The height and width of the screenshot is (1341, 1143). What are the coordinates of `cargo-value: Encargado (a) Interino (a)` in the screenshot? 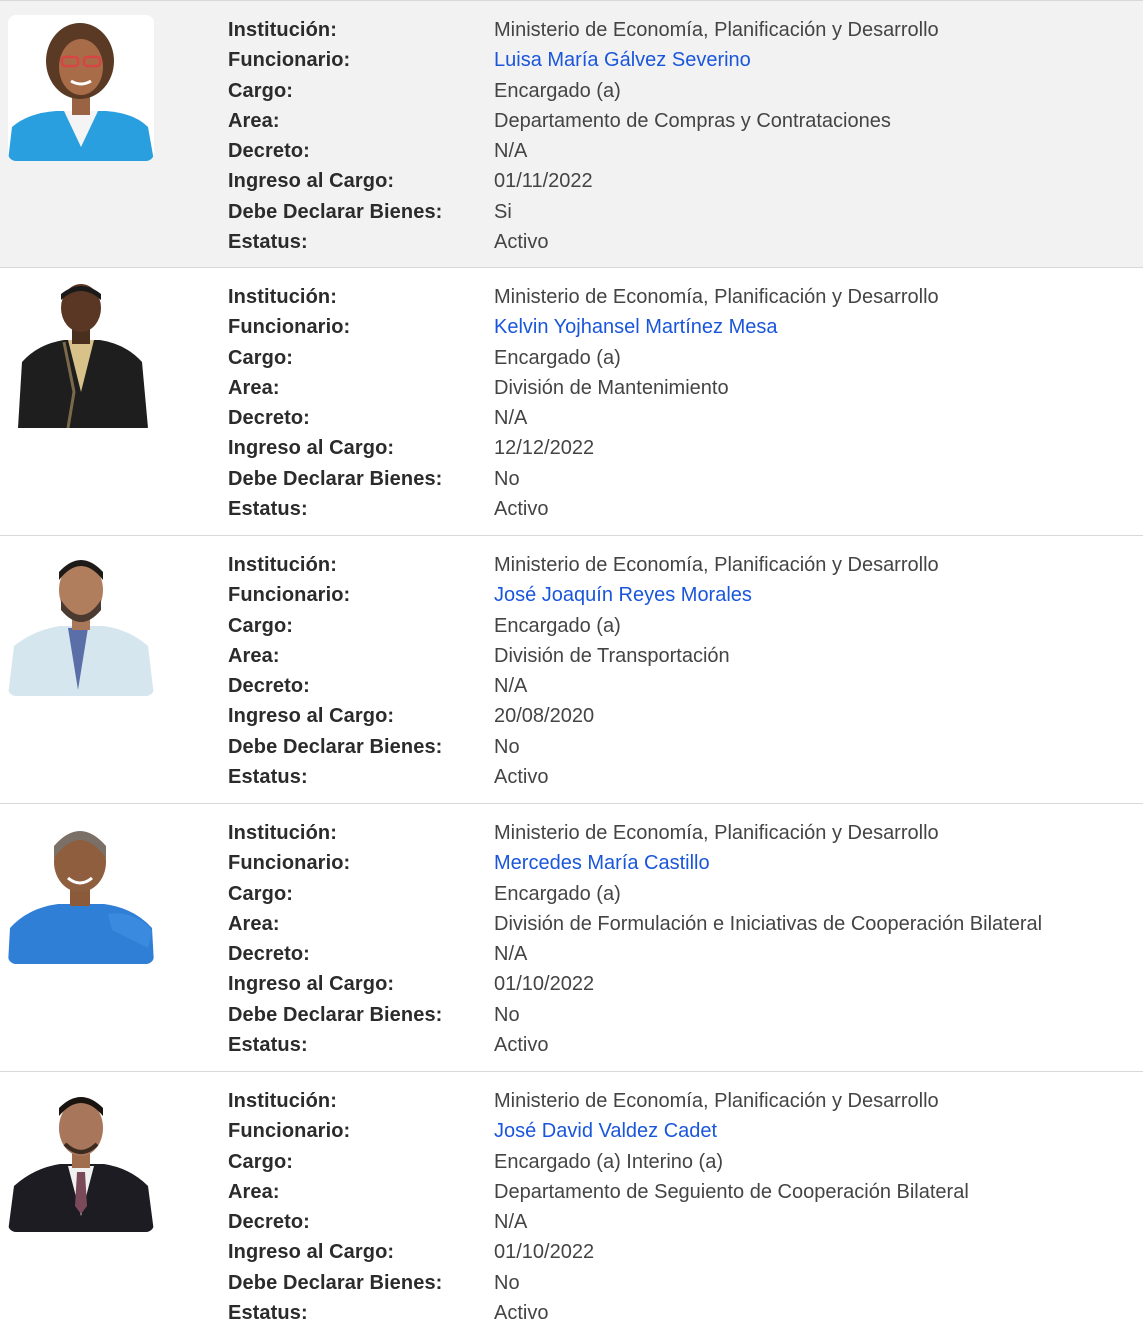 It's located at (609, 1161).